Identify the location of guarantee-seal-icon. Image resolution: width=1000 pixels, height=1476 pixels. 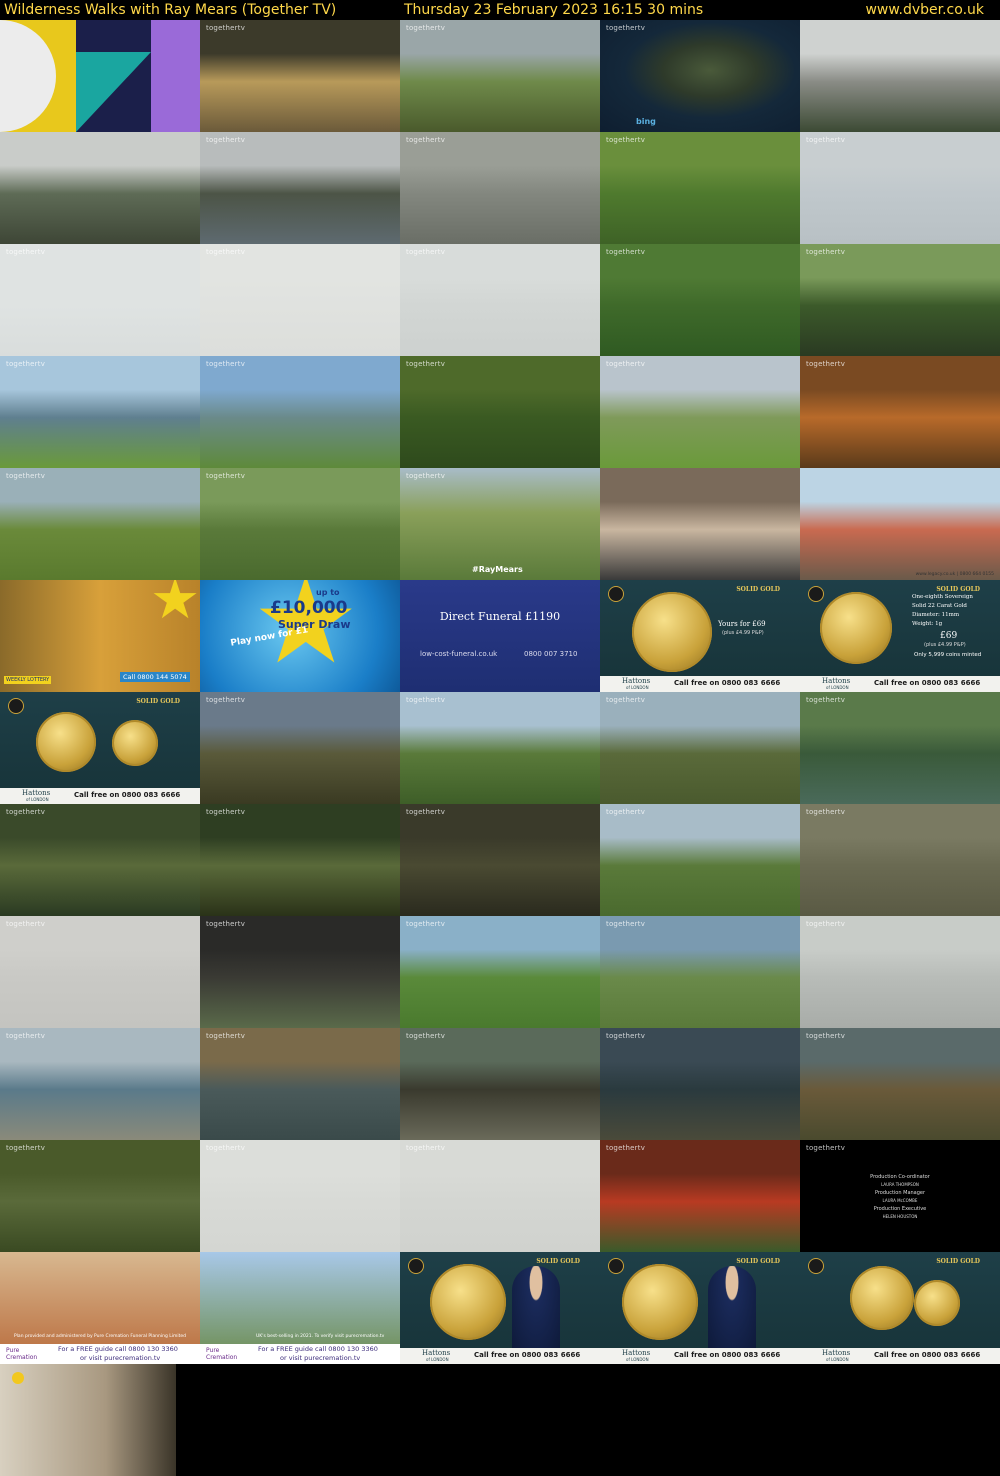
(135, 743).